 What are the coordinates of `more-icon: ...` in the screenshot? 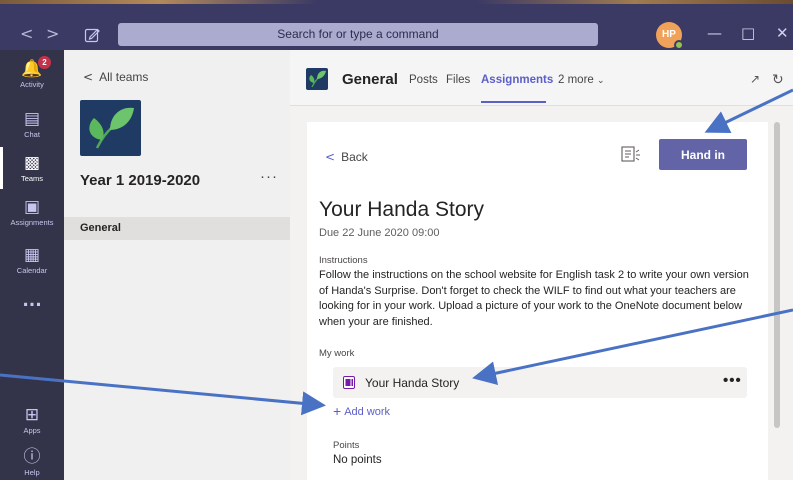 It's located at (32, 301).